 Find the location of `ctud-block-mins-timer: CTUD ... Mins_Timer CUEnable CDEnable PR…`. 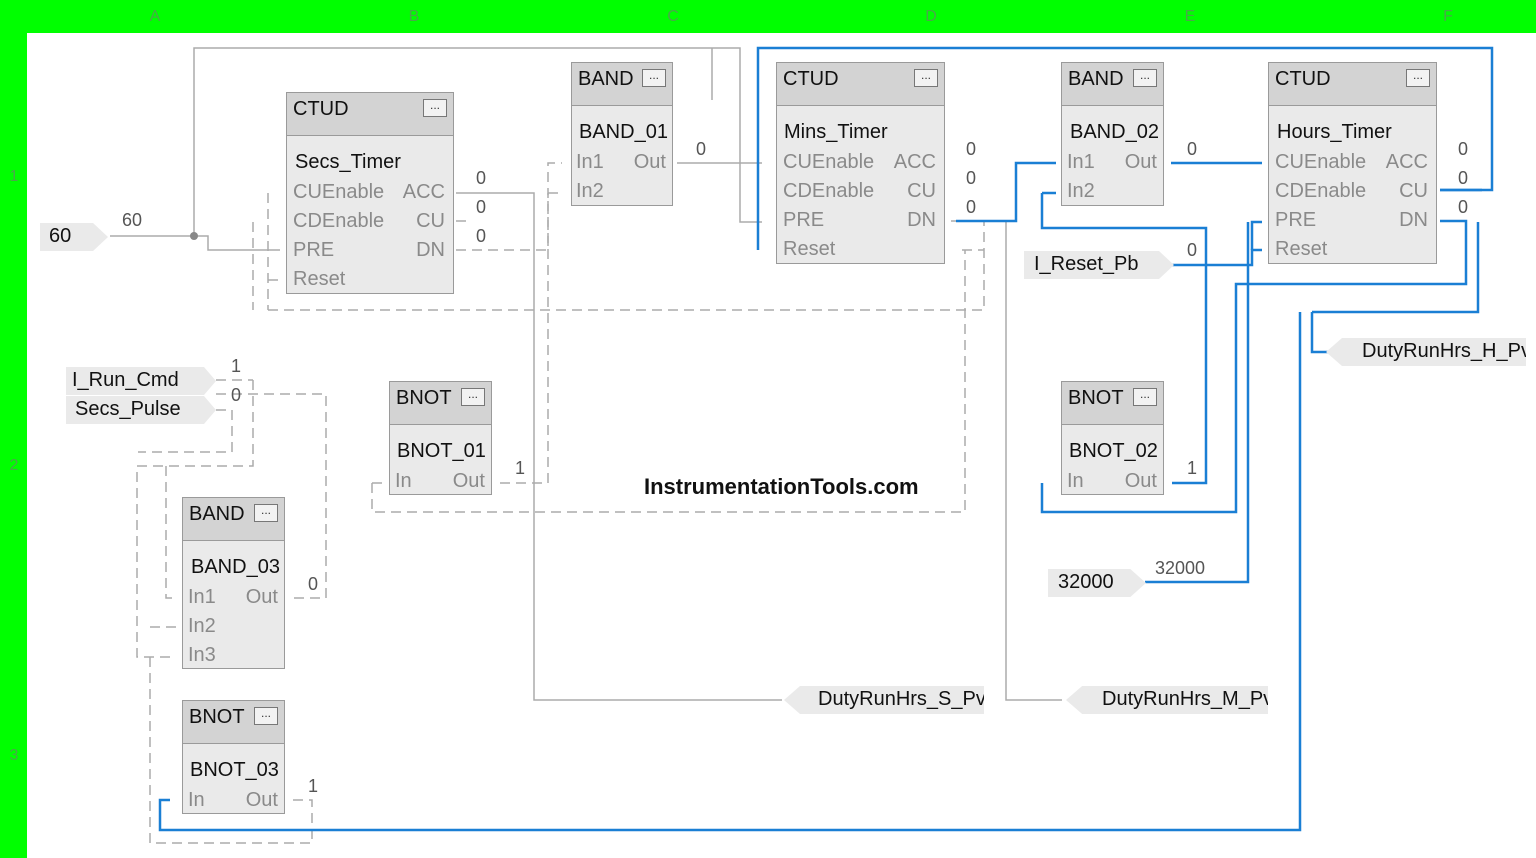

ctud-block-mins-timer: CTUD ... Mins_Timer CUEnable CDEnable PR… is located at coordinates (860, 163).